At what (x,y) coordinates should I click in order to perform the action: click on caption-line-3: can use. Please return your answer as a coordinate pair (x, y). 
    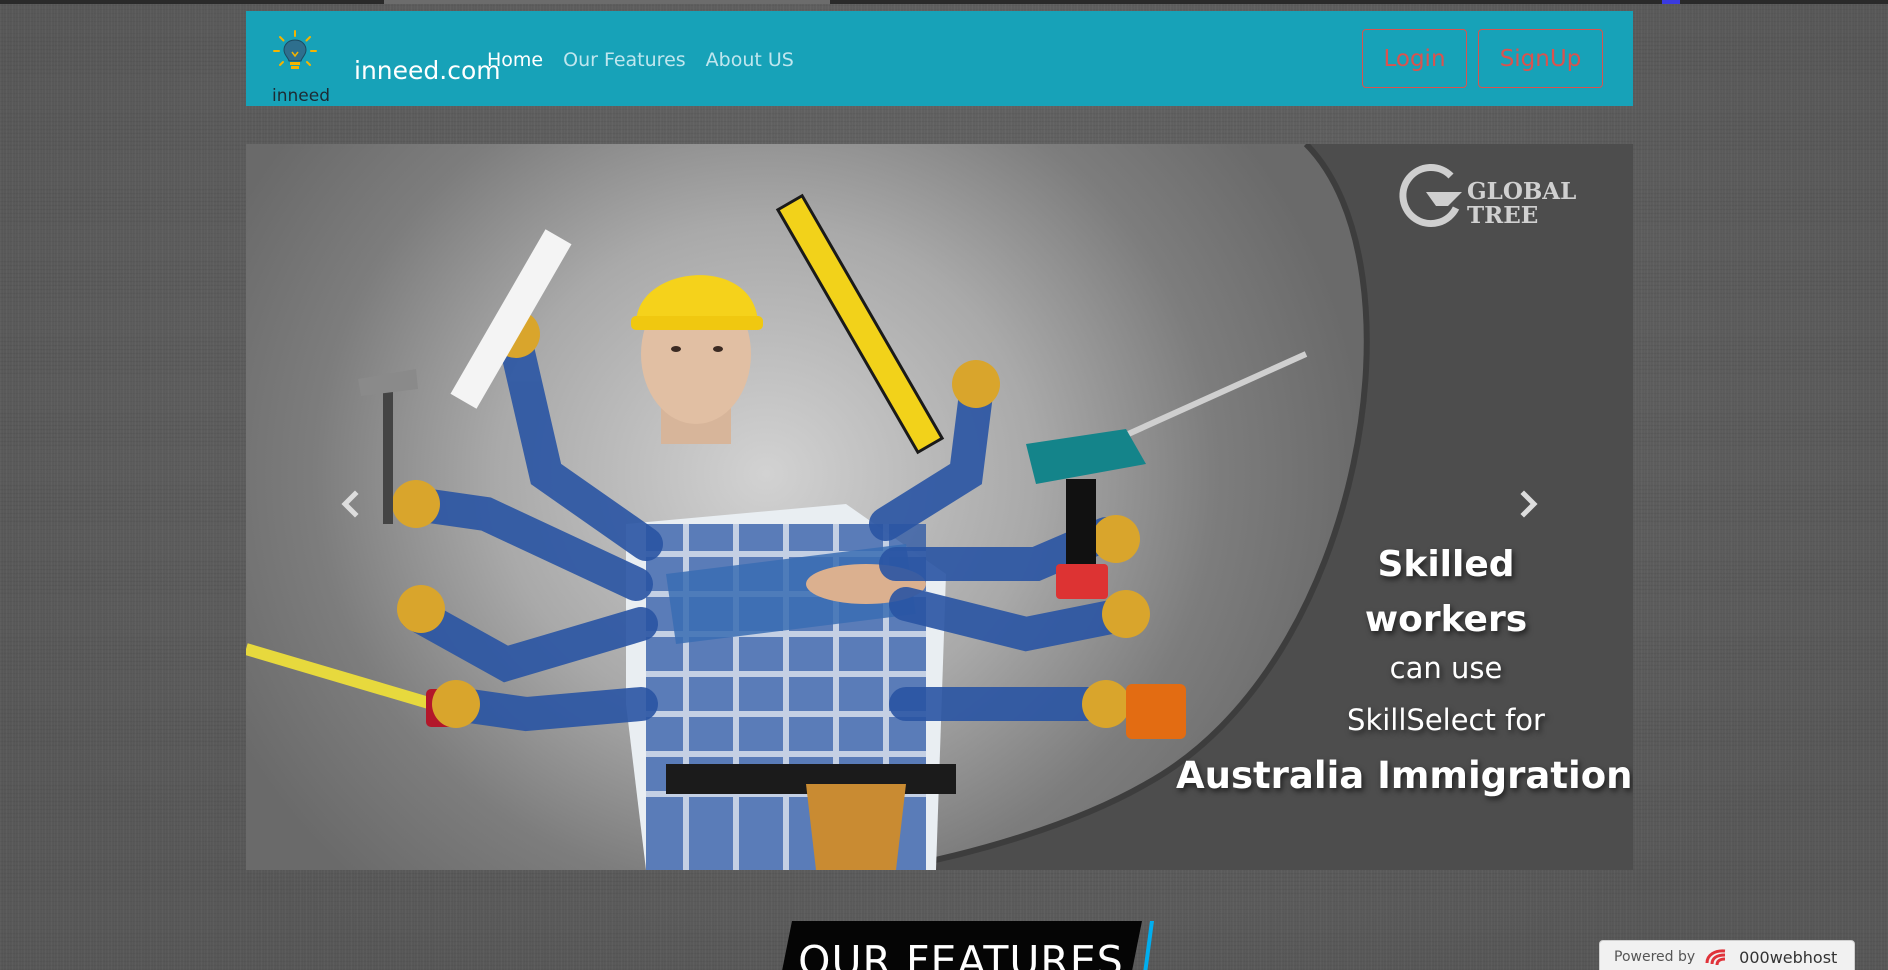
    Looking at the image, I should click on (1446, 668).